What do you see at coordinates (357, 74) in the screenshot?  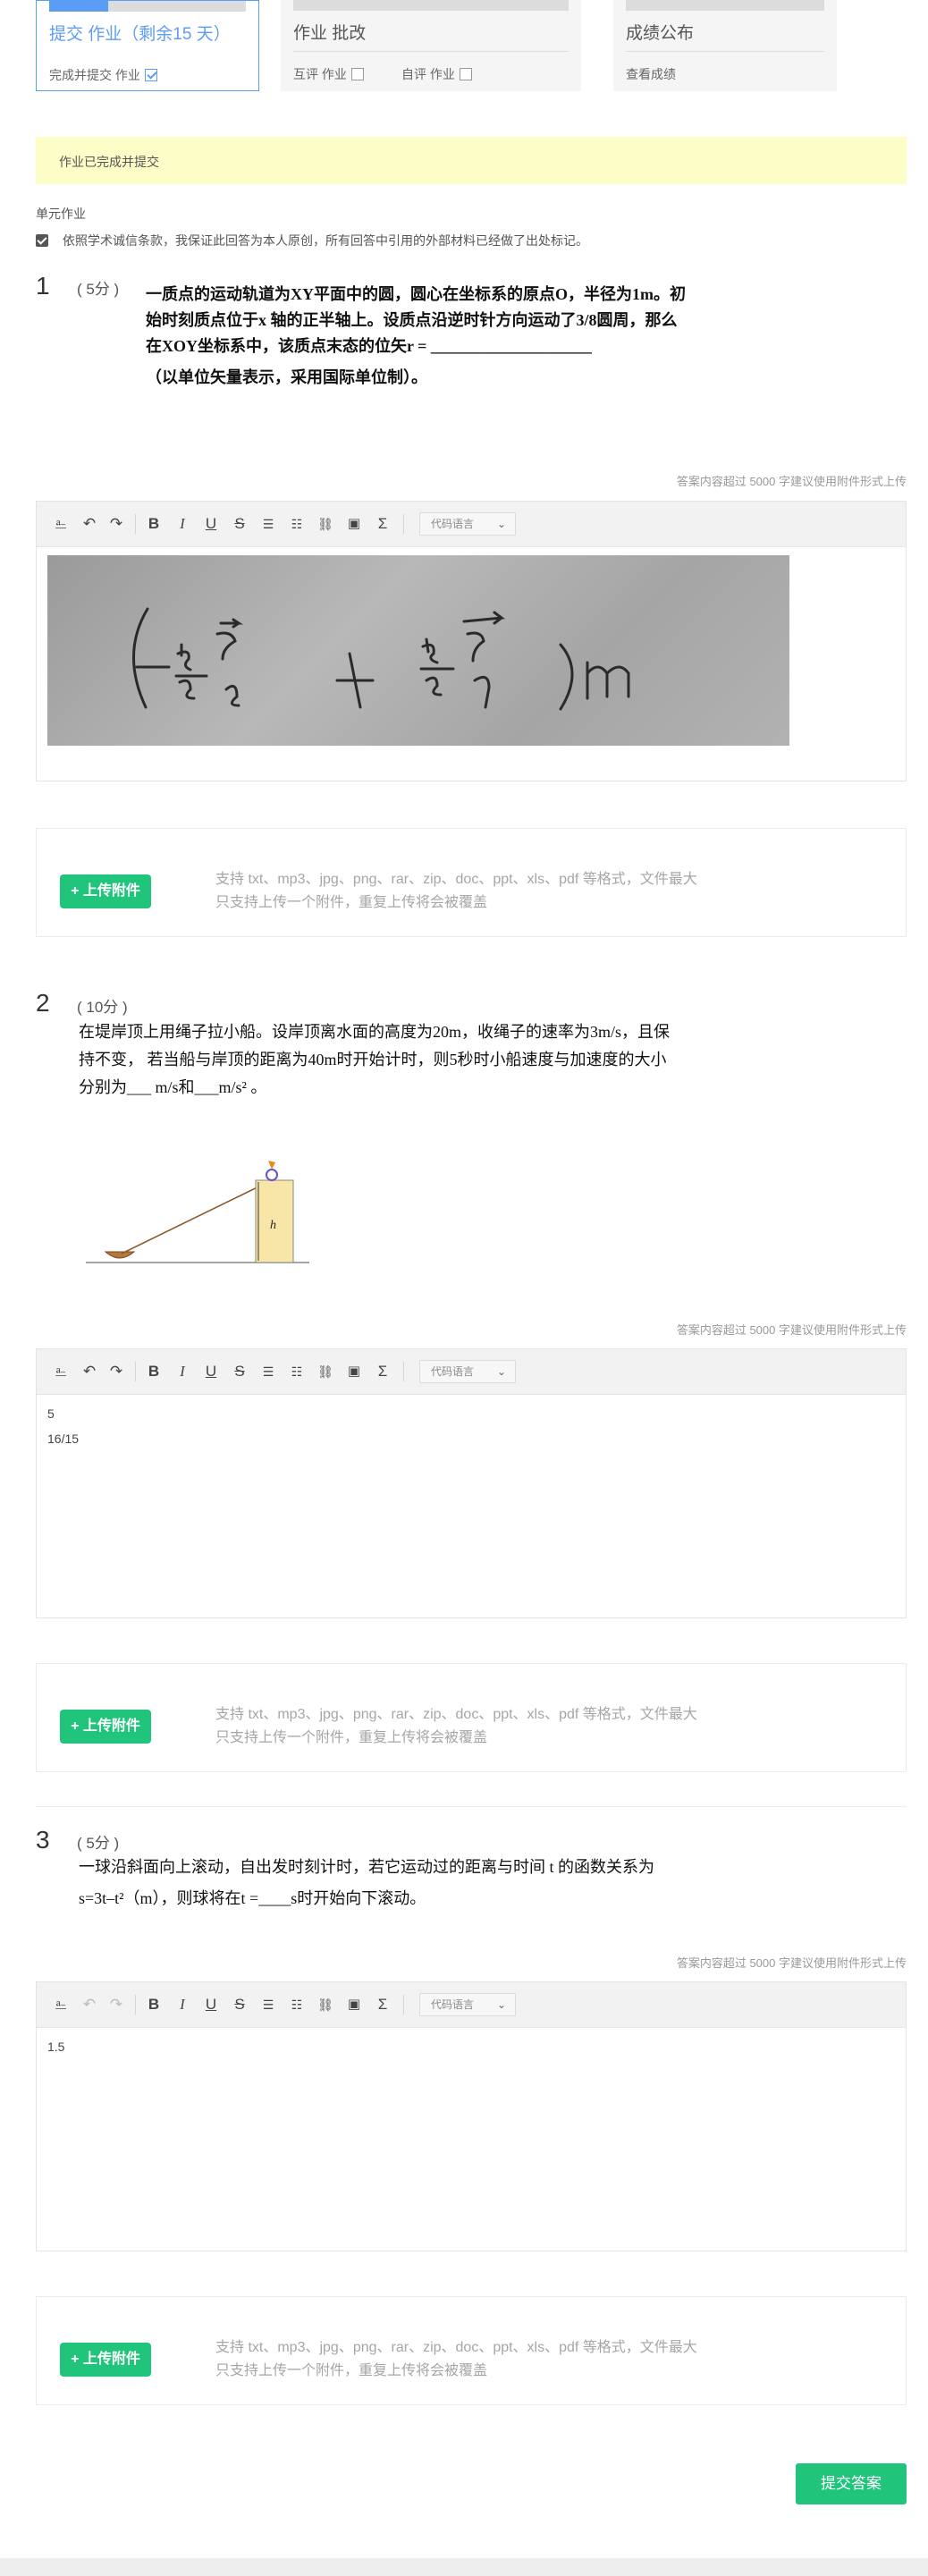 I see `peer-review-checkbox` at bounding box center [357, 74].